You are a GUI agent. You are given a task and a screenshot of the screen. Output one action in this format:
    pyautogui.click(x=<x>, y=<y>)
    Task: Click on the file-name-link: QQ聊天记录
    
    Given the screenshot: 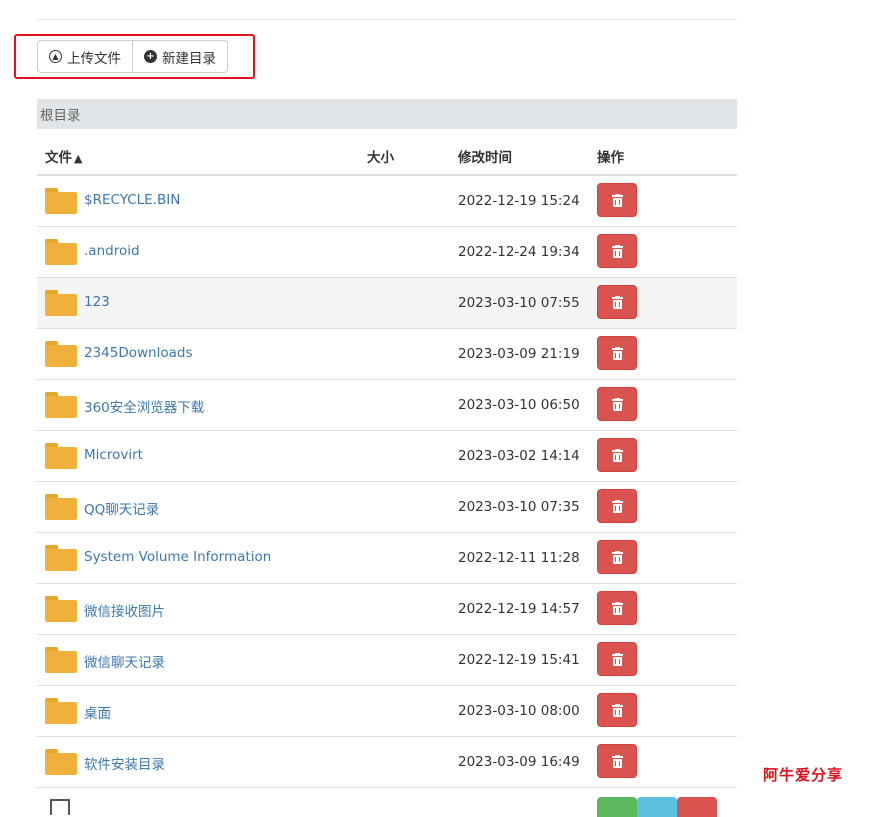 What is the action you would take?
    pyautogui.click(x=121, y=508)
    